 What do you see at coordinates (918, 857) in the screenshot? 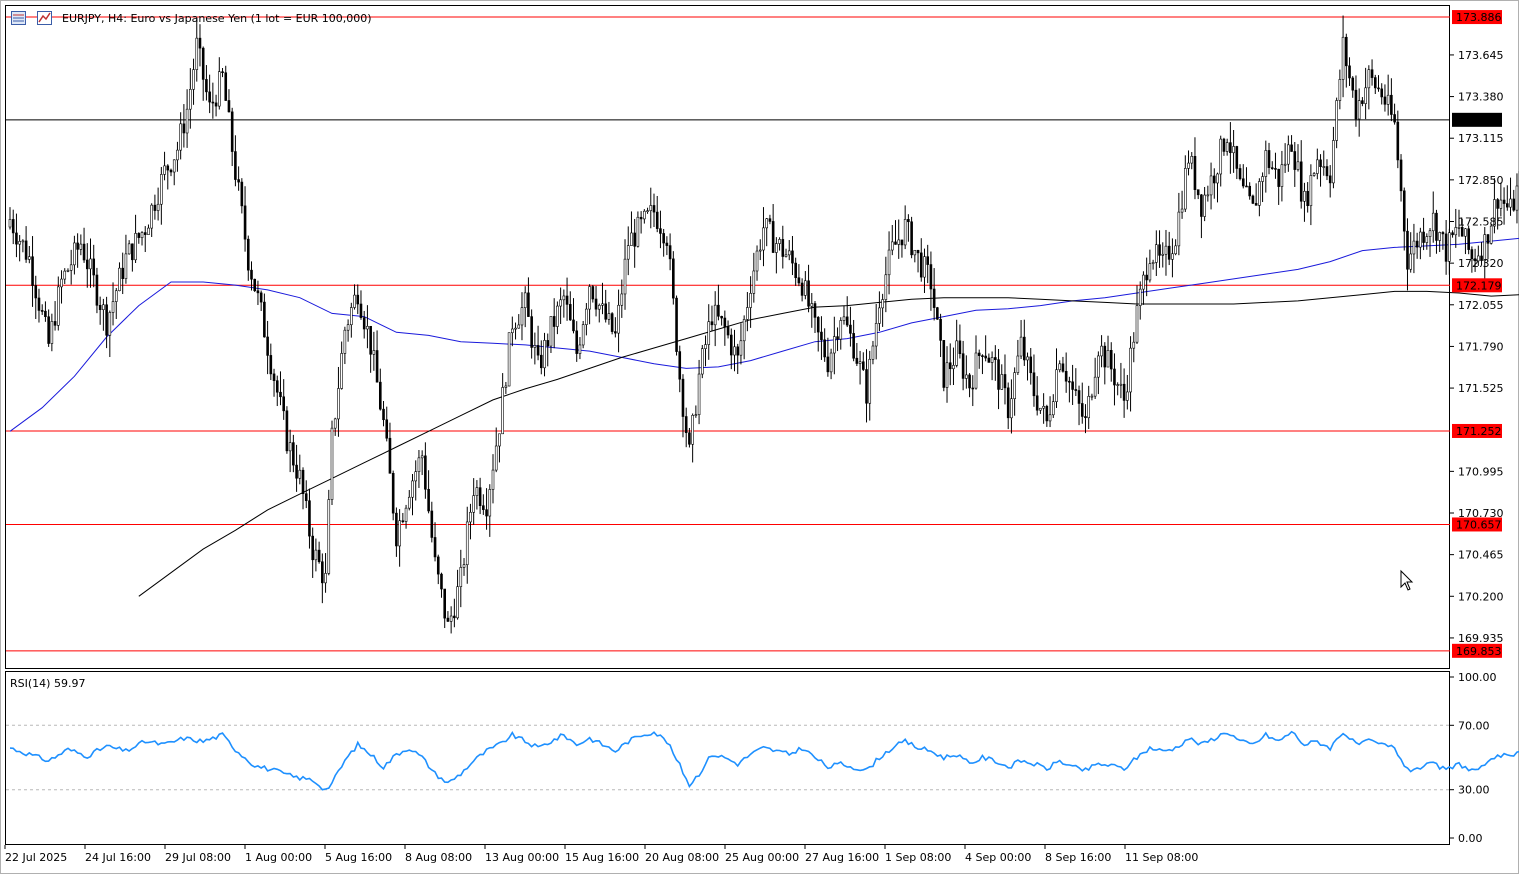
I see `time-tick-label: 1 Sep 08:00` at bounding box center [918, 857].